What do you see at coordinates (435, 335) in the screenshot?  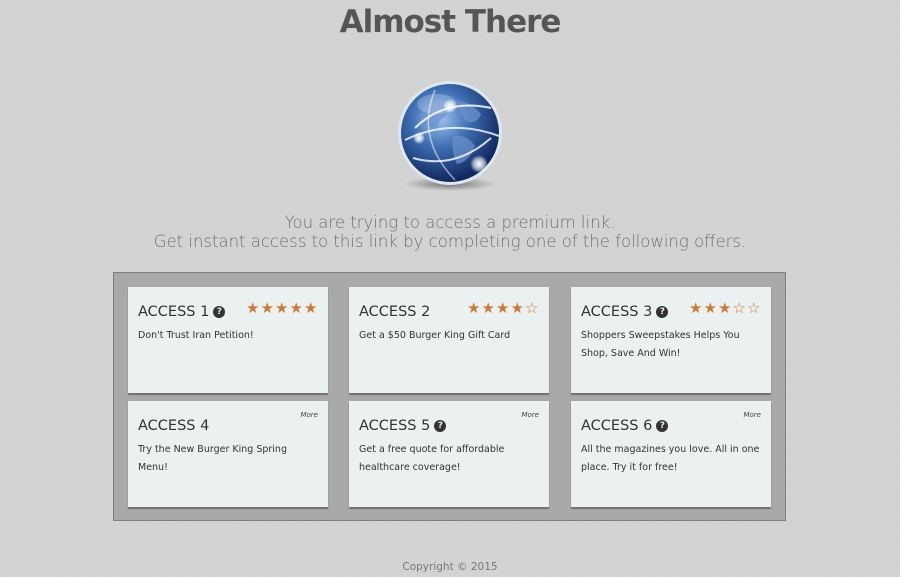 I see `offer-description: Get a $50 Burger King Gift Card` at bounding box center [435, 335].